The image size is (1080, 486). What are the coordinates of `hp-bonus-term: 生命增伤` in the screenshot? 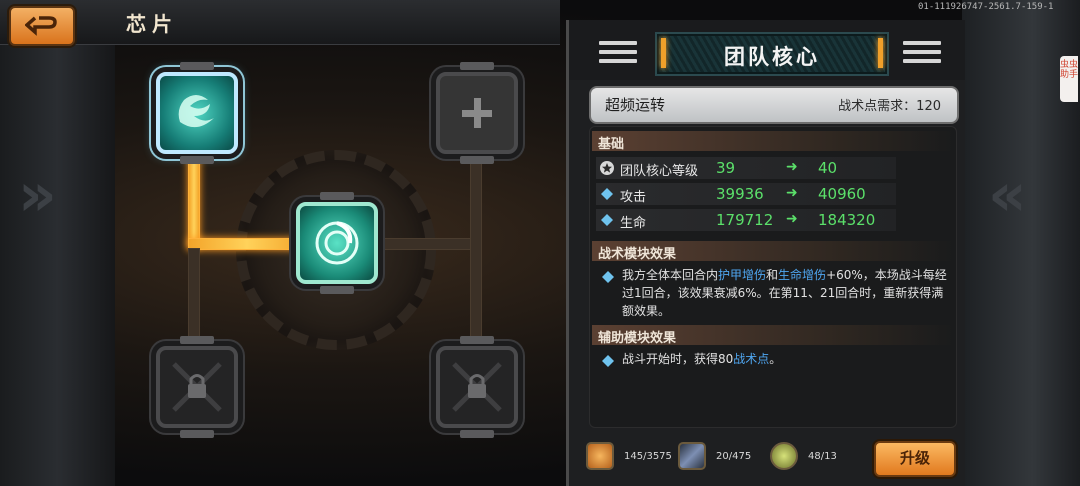 It's located at (802, 275).